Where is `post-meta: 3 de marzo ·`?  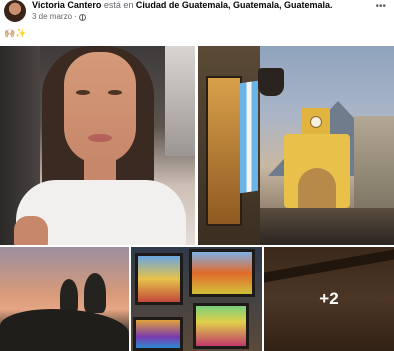
post-meta: 3 de marzo · is located at coordinates (59, 17).